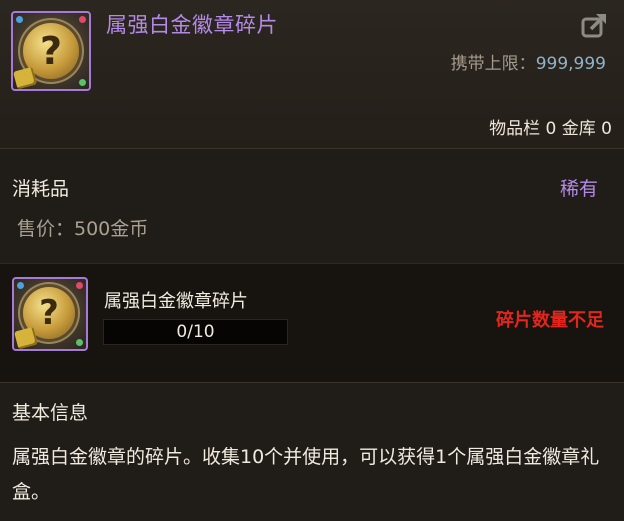 The width and height of the screenshot is (624, 521). Describe the element at coordinates (176, 301) in the screenshot. I see `fragment-name: 属强白金徽章碎片` at that location.